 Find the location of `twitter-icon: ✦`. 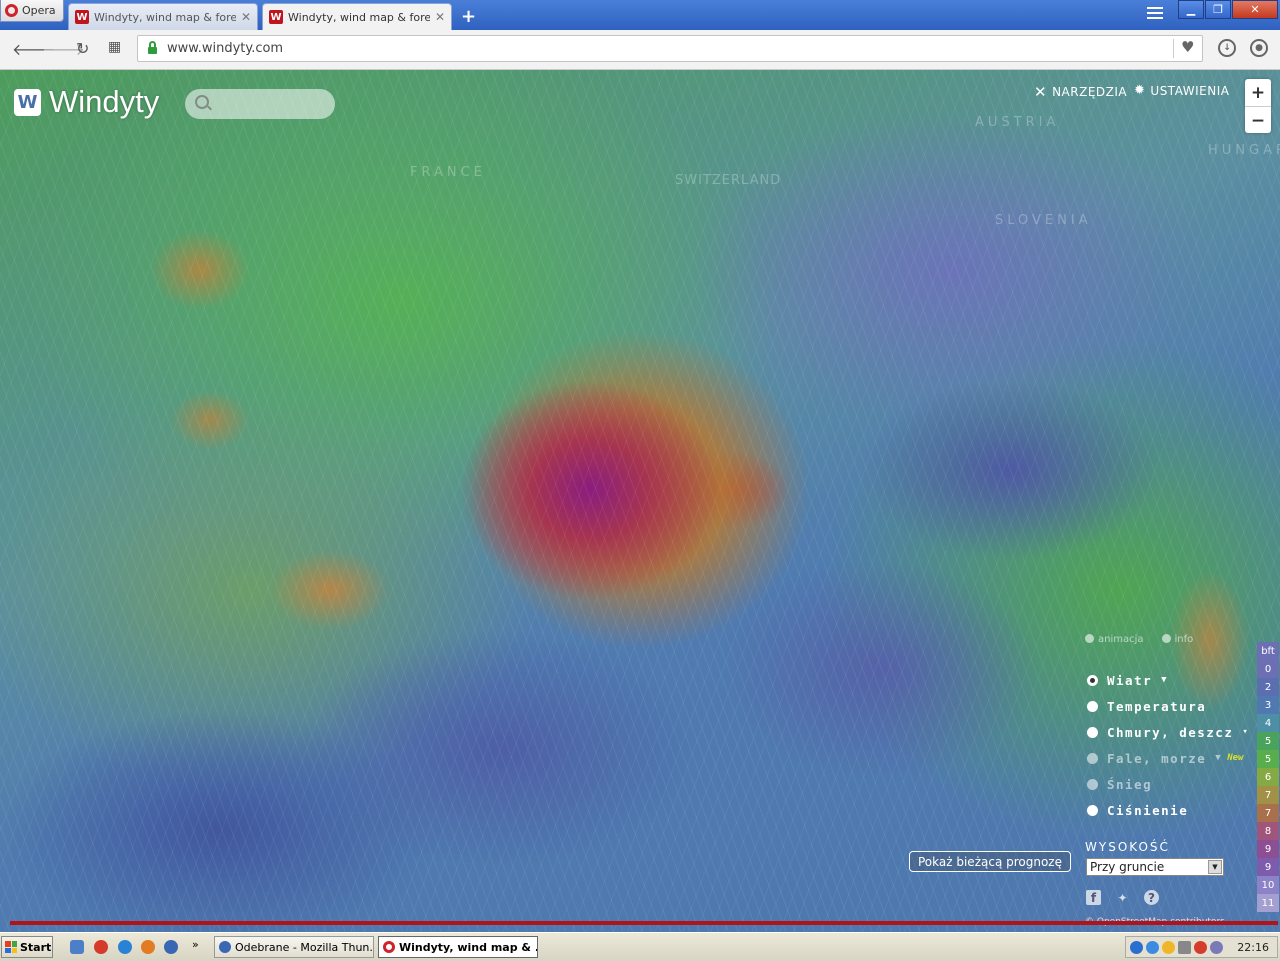

twitter-icon: ✦ is located at coordinates (1122, 897).